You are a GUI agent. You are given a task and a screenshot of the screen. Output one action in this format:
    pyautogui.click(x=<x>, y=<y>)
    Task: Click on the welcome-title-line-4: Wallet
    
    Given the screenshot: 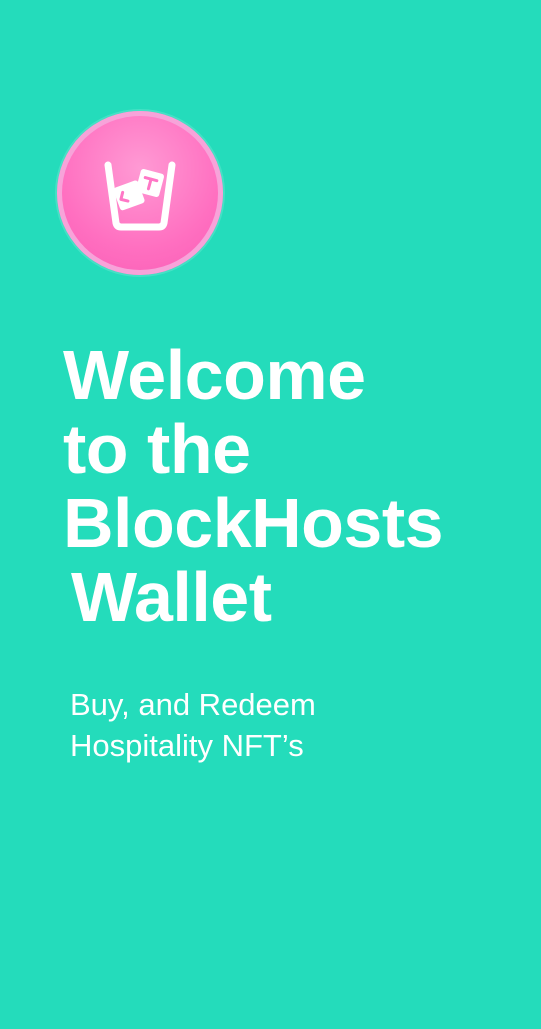 What is the action you would take?
    pyautogui.click(x=171, y=597)
    